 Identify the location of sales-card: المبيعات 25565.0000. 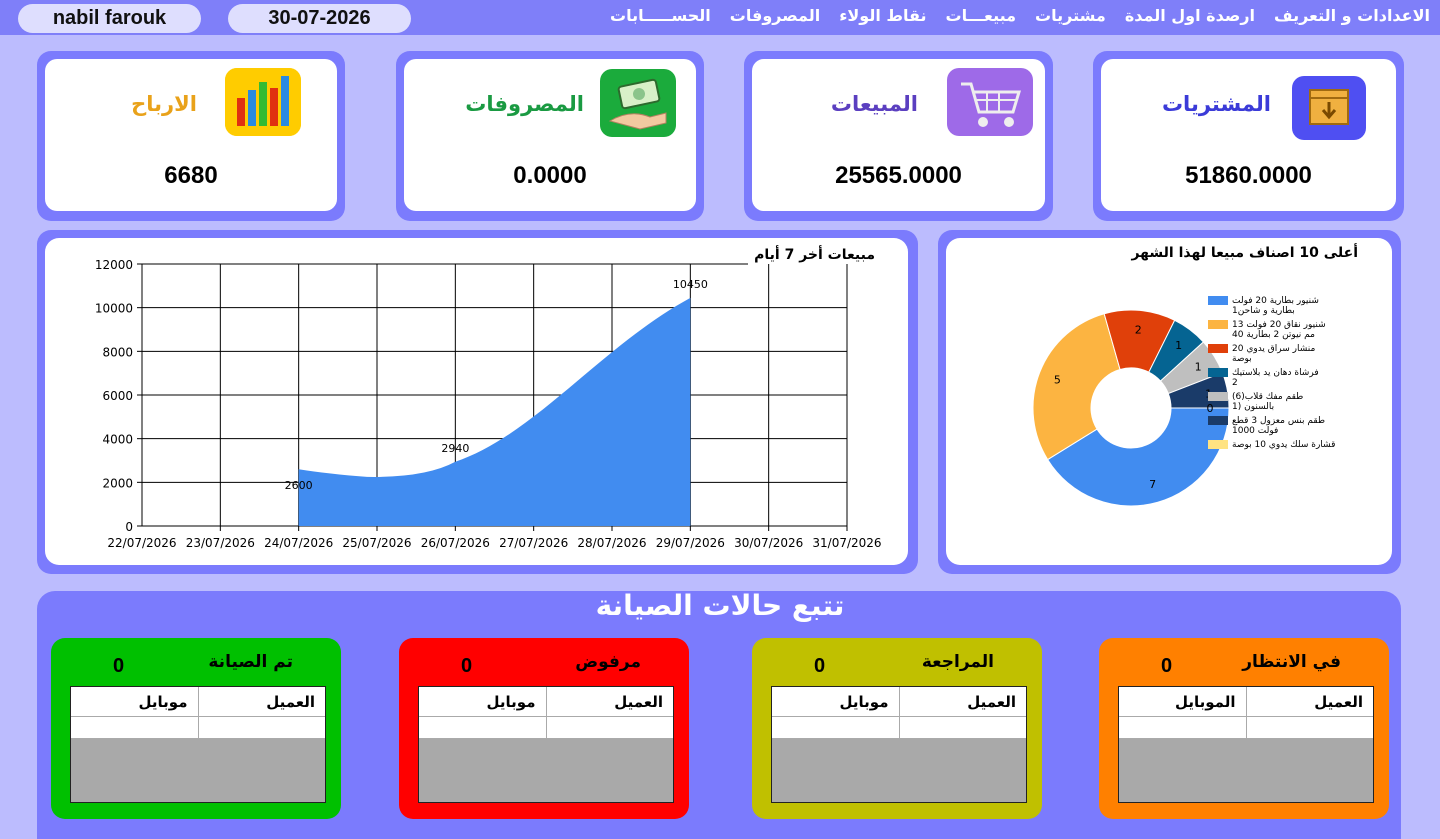
(898, 136).